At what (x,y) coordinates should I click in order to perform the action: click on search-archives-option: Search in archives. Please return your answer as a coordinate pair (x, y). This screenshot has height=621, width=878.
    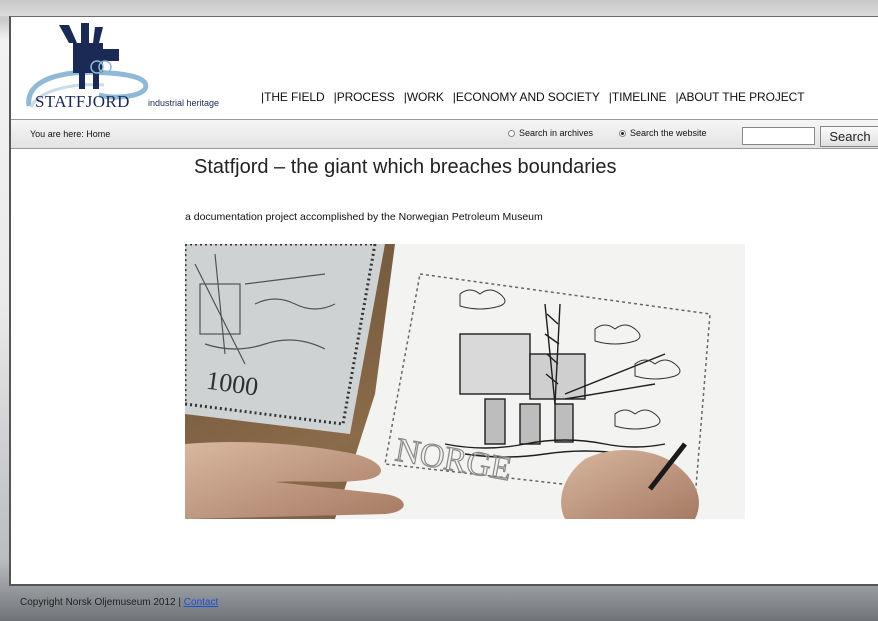
    Looking at the image, I should click on (550, 133).